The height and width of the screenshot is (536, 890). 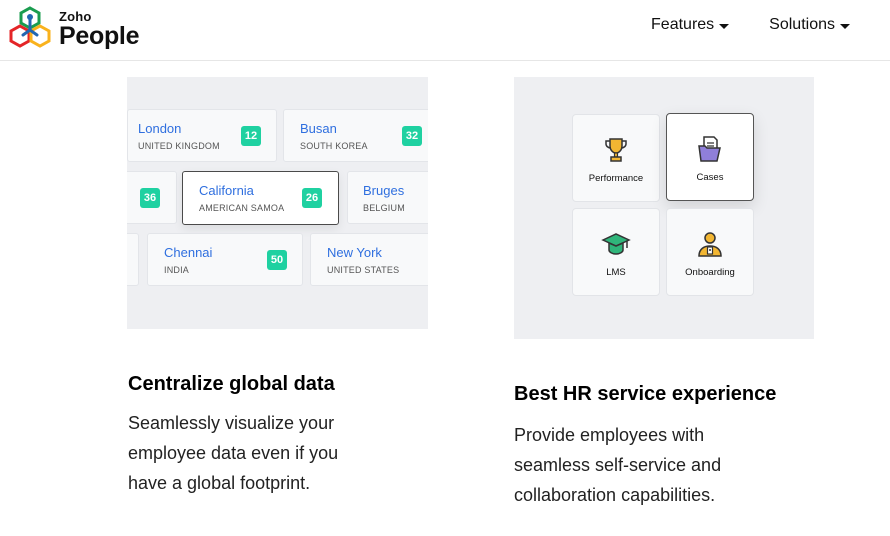 What do you see at coordinates (133, 259) in the screenshot?
I see `city-card-partial-left` at bounding box center [133, 259].